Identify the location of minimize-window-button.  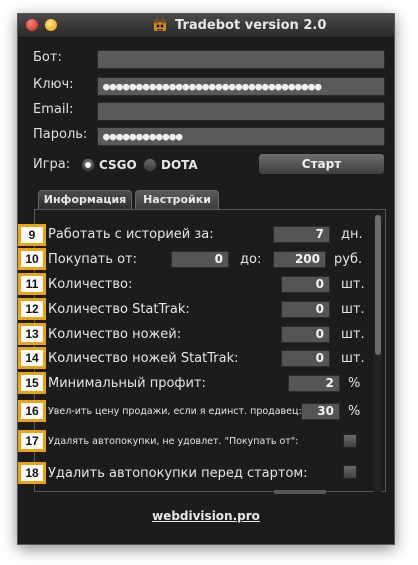
(51, 25).